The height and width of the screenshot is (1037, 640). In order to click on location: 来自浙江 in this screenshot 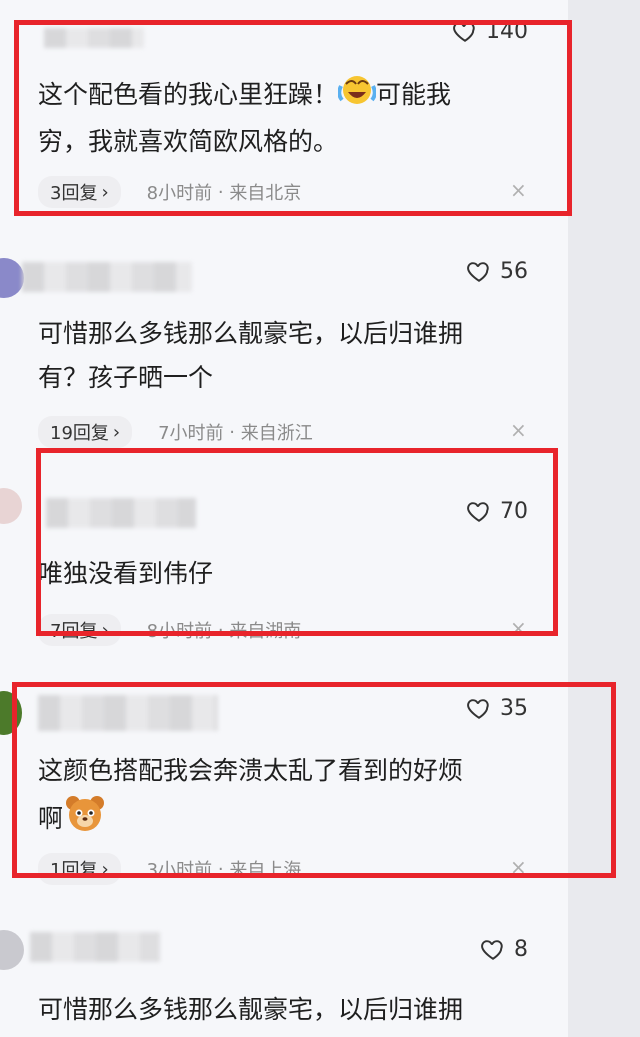, I will do `click(276, 433)`.